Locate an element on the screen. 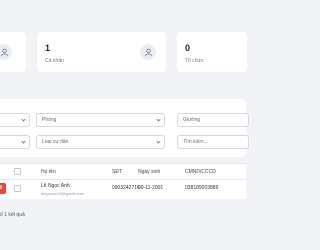 The height and width of the screenshot is (250, 320). filter-bed-label: Giường is located at coordinates (192, 120).